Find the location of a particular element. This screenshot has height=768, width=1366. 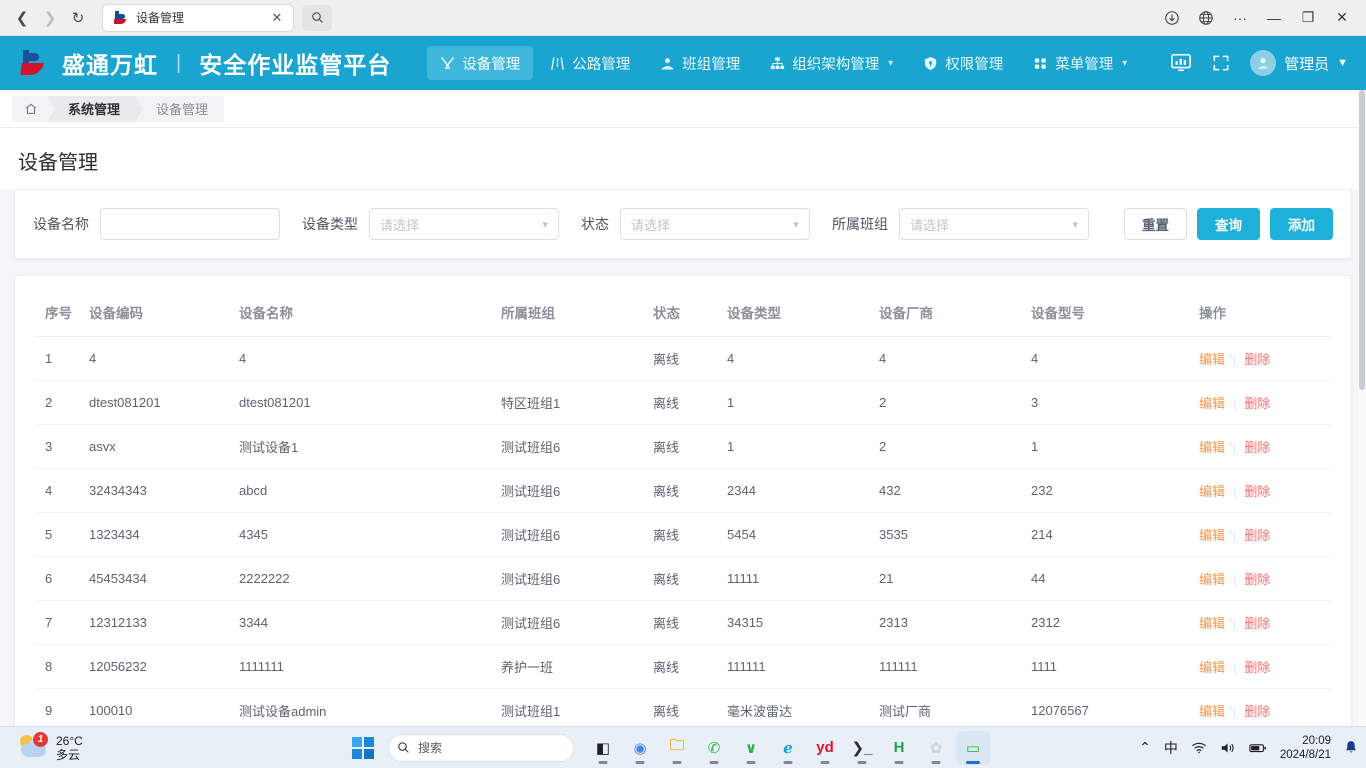

clock-date: 2024/8/21 is located at coordinates (1305, 754).